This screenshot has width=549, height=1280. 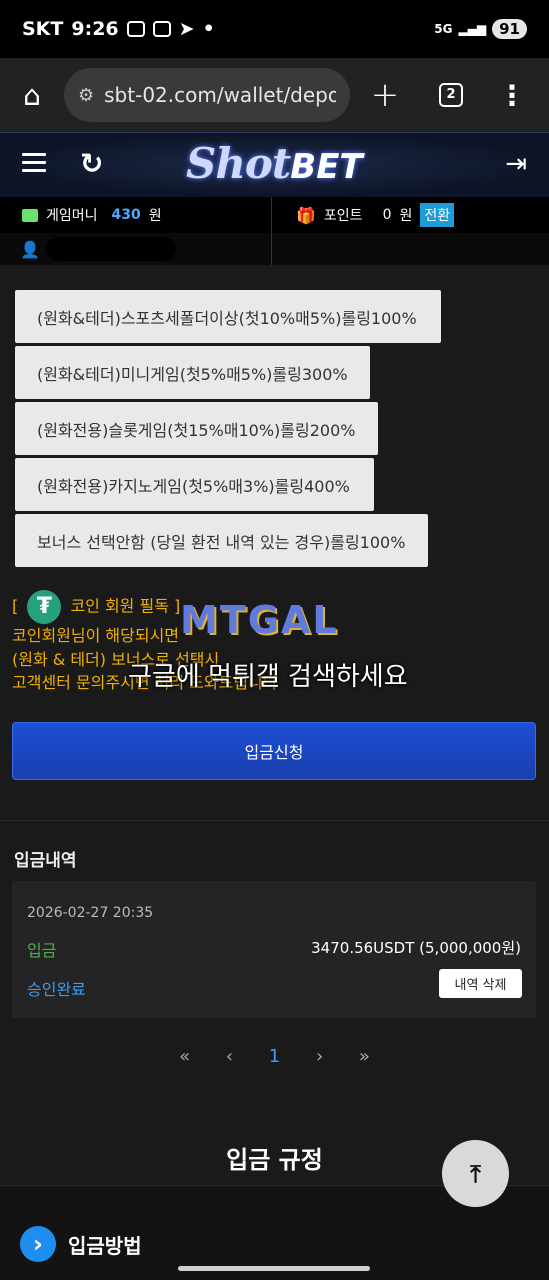 I want to click on deposit-method-header: › 입금방법, so click(x=81, y=1244).